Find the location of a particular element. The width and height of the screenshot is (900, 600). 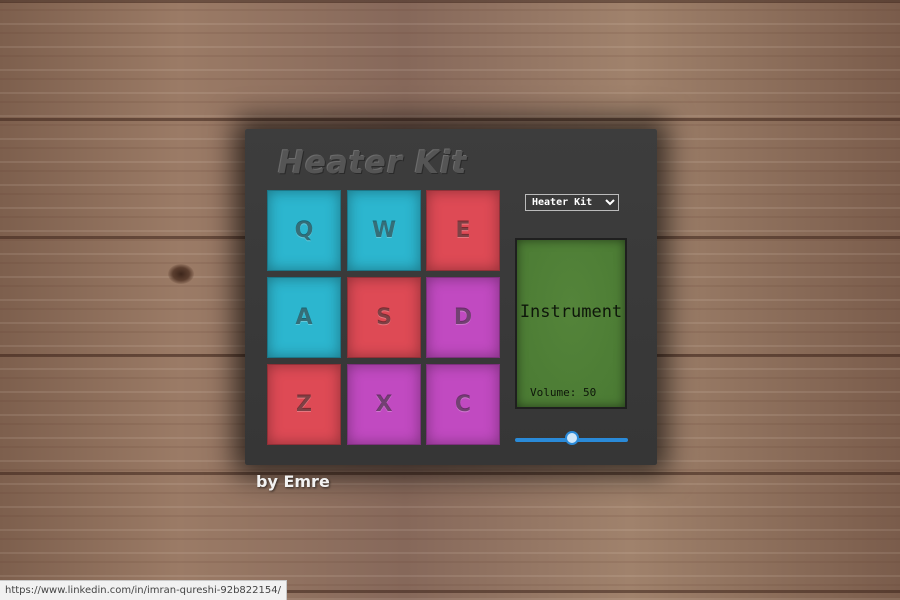

drum-pad-e: E is located at coordinates (463, 230).